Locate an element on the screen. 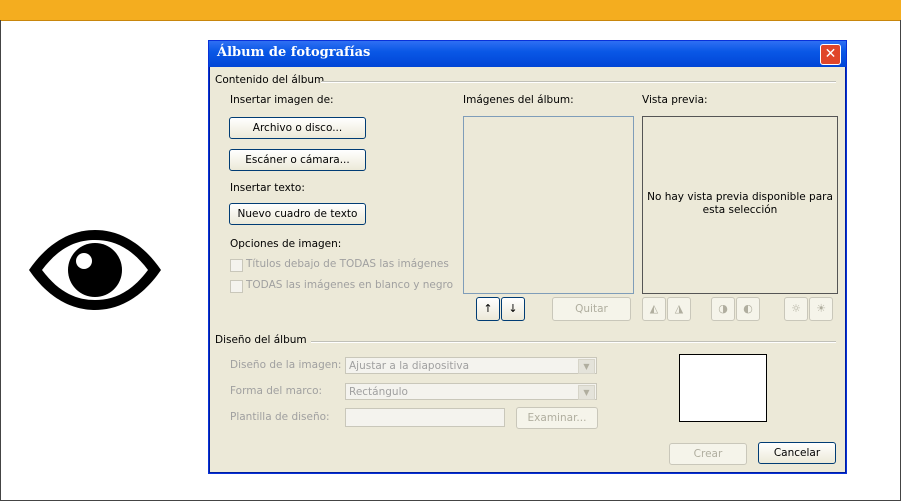 Image resolution: width=901 pixels, height=501 pixels. new-text-box-button: Nuevo cuadro de texto is located at coordinates (297, 214).